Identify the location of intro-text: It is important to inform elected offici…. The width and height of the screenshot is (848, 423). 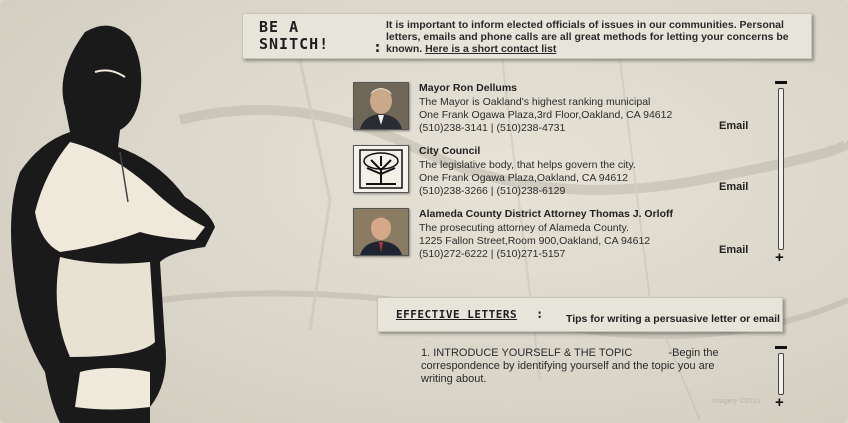
(587, 37).